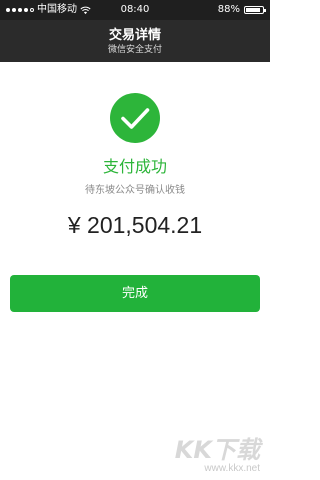 The height and width of the screenshot is (480, 320). Describe the element at coordinates (134, 166) in the screenshot. I see `payment-status: 支付成功` at that location.